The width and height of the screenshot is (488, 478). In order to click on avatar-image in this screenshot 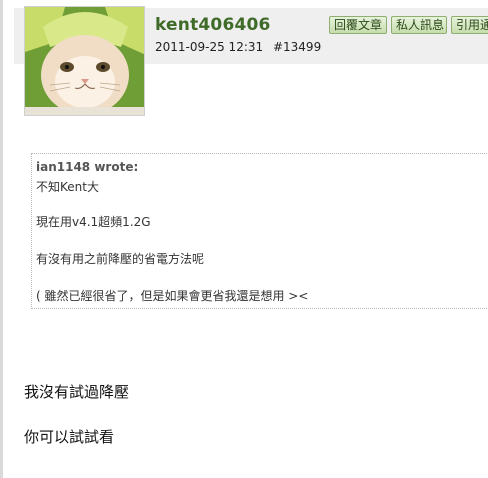, I will do `click(84, 61)`.